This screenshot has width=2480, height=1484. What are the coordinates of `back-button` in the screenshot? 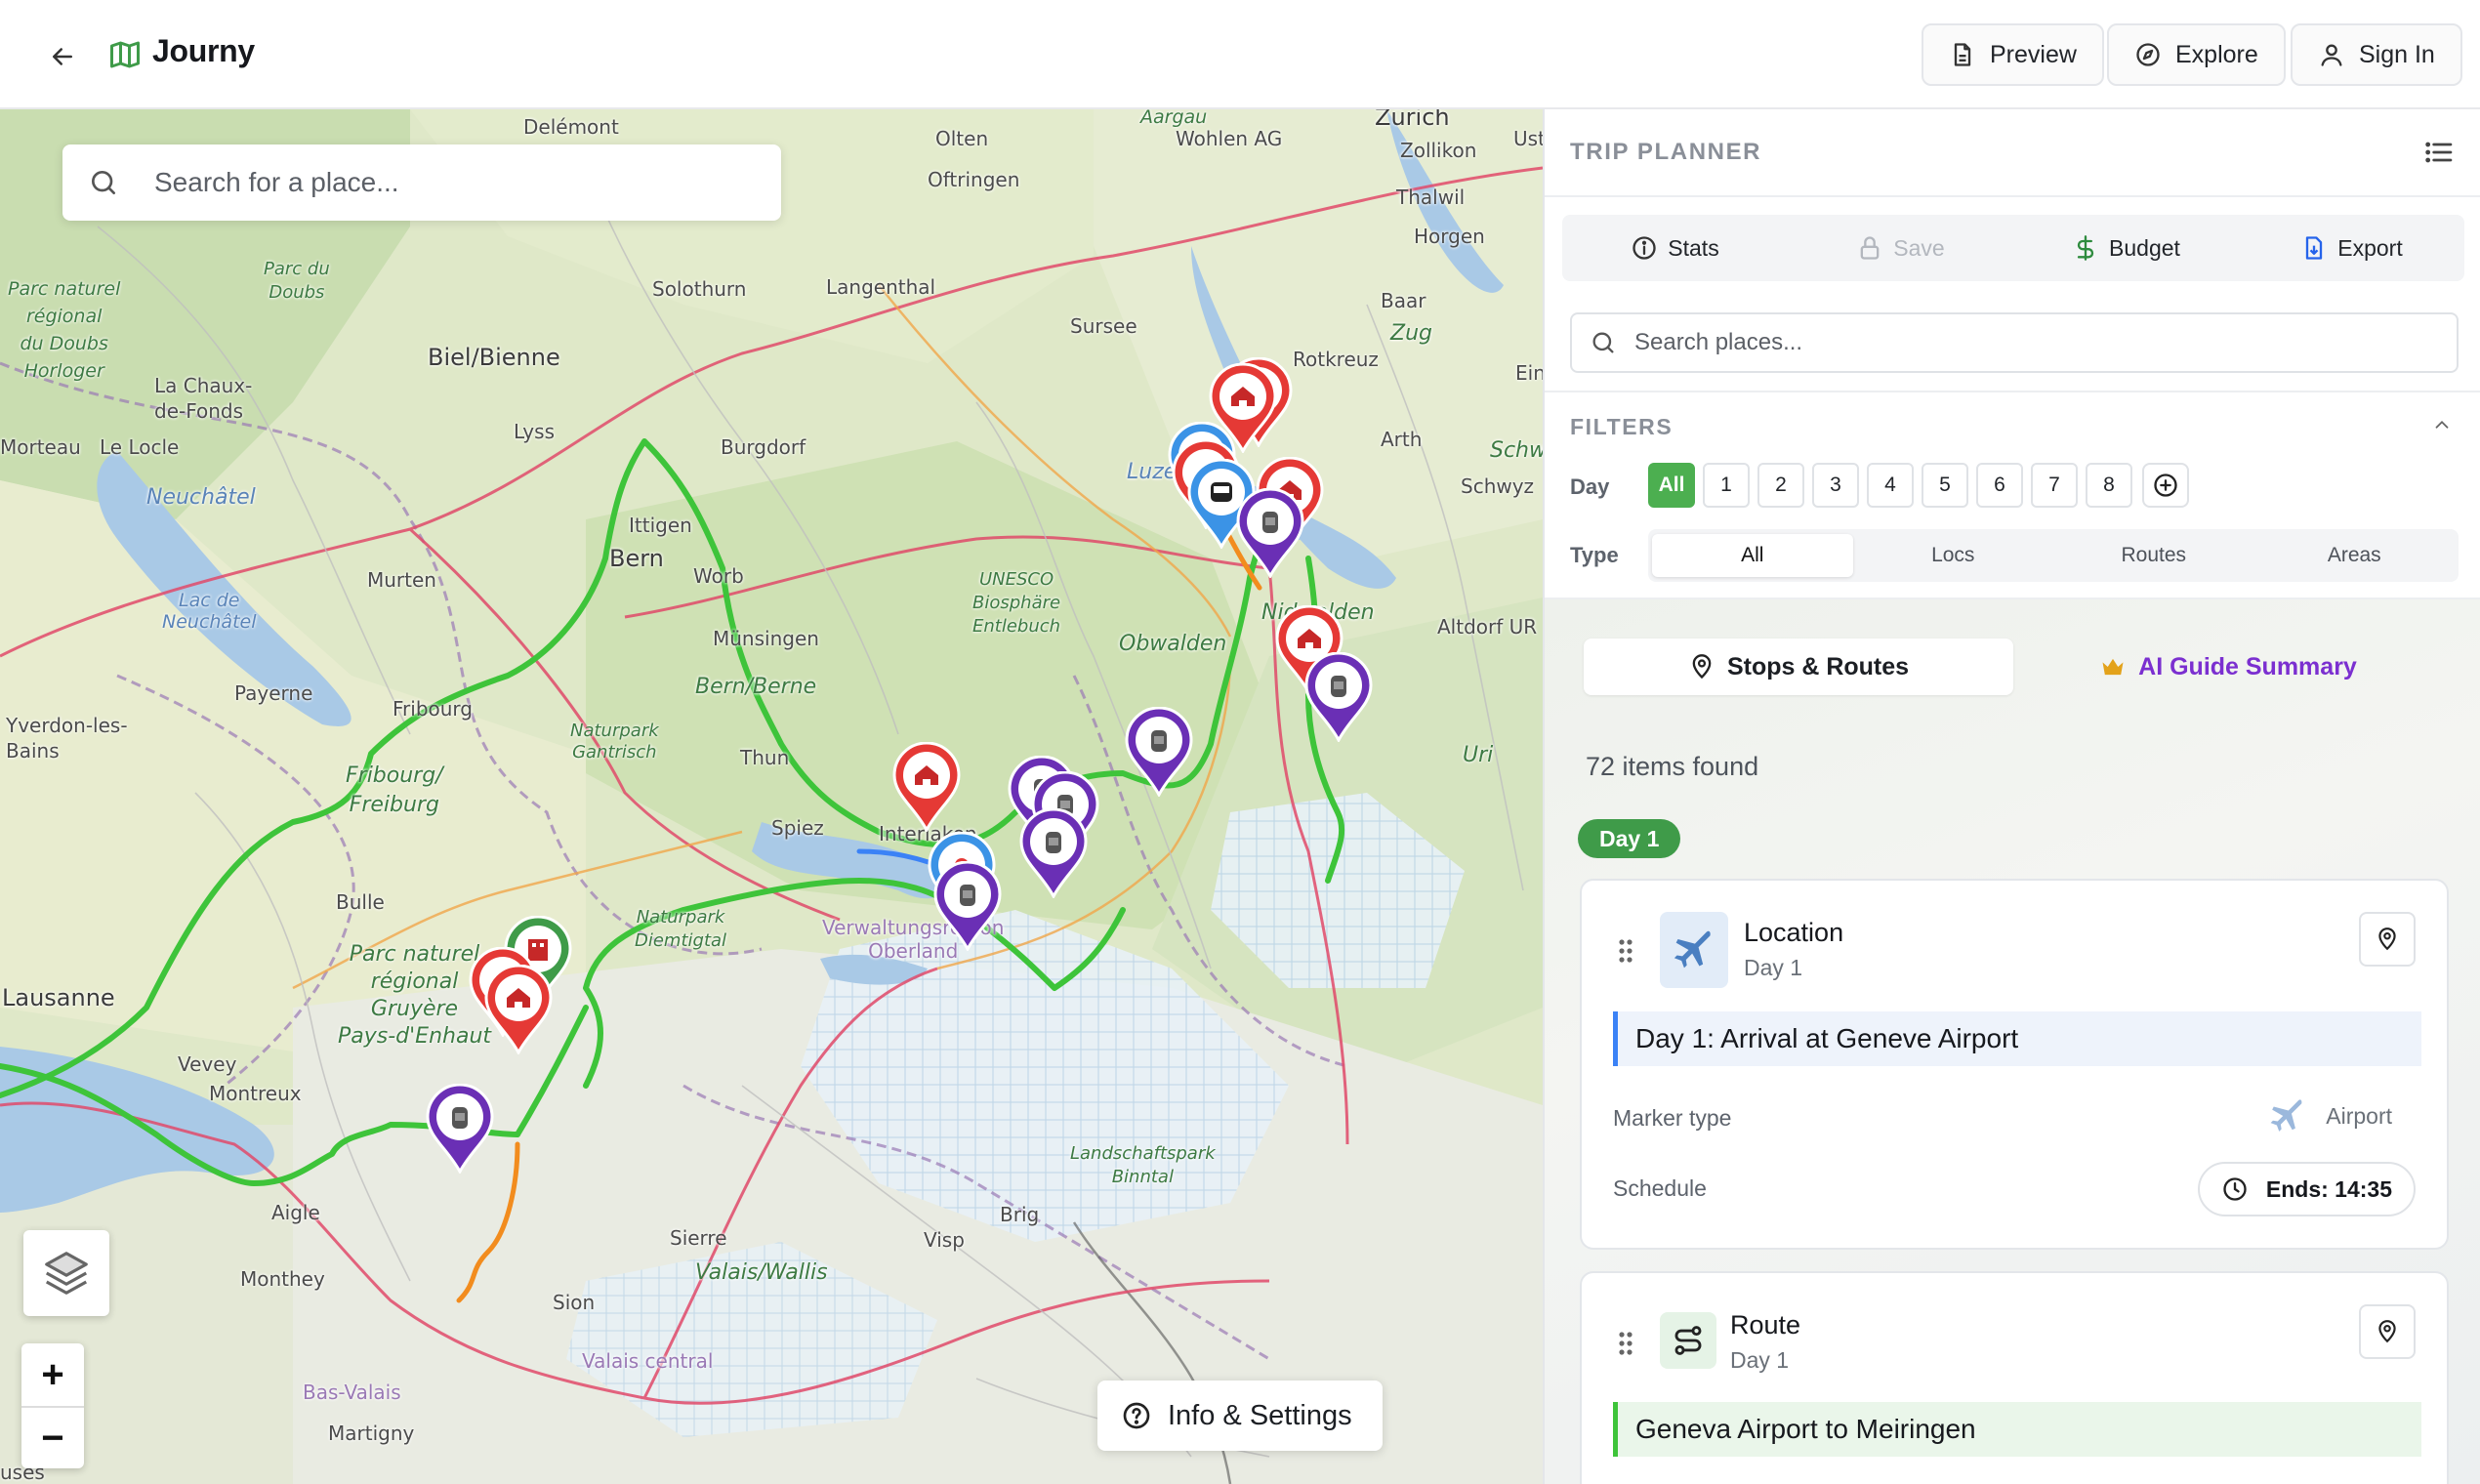 It's located at (63, 57).